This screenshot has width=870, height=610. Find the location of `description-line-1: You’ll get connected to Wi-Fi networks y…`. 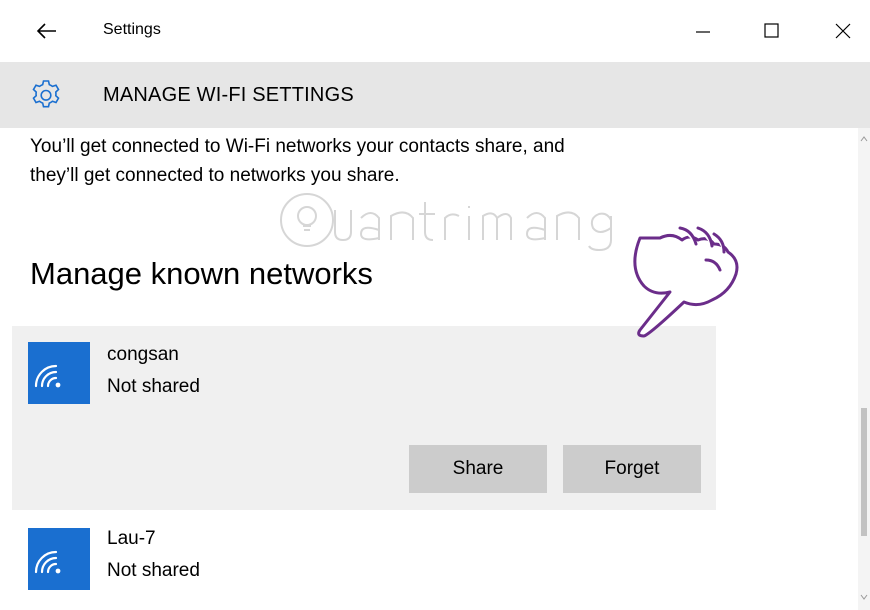

description-line-1: You’ll get connected to Wi-Fi networks y… is located at coordinates (297, 146).